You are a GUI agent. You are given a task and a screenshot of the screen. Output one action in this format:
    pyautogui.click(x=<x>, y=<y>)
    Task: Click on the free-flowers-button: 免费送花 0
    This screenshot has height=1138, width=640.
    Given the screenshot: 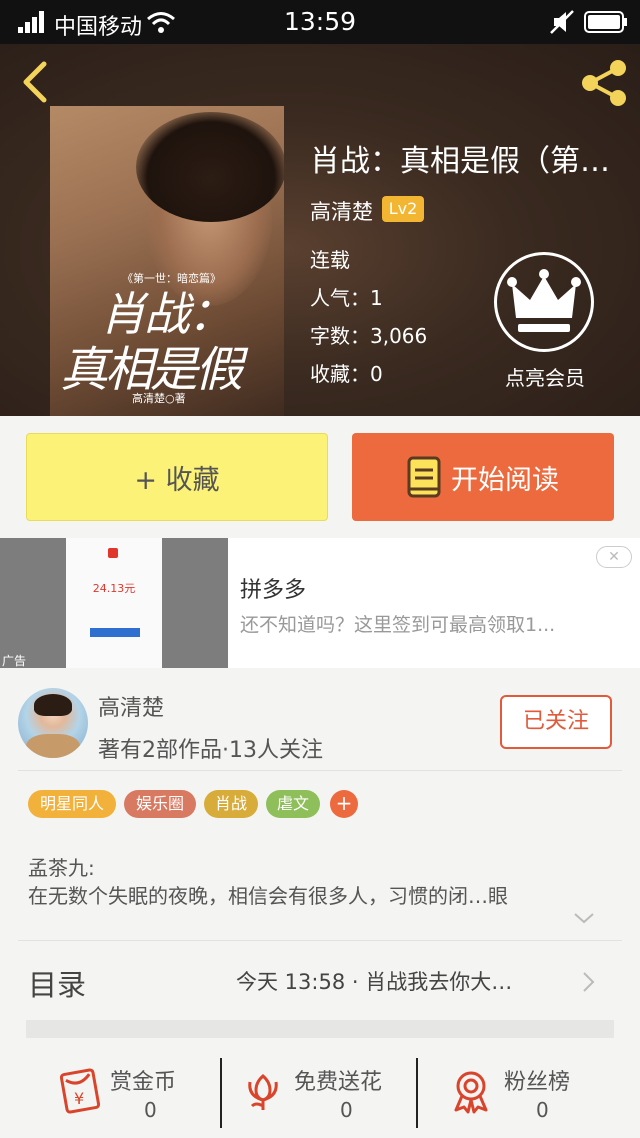 What is the action you would take?
    pyautogui.click(x=325, y=1095)
    